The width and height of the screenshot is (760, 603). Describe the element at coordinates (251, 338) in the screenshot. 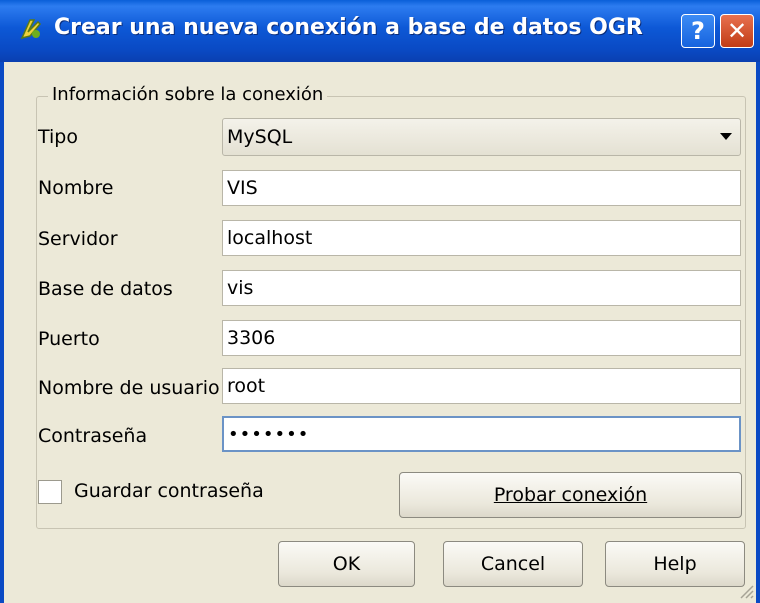

I see `puerto-value: 3306` at that location.